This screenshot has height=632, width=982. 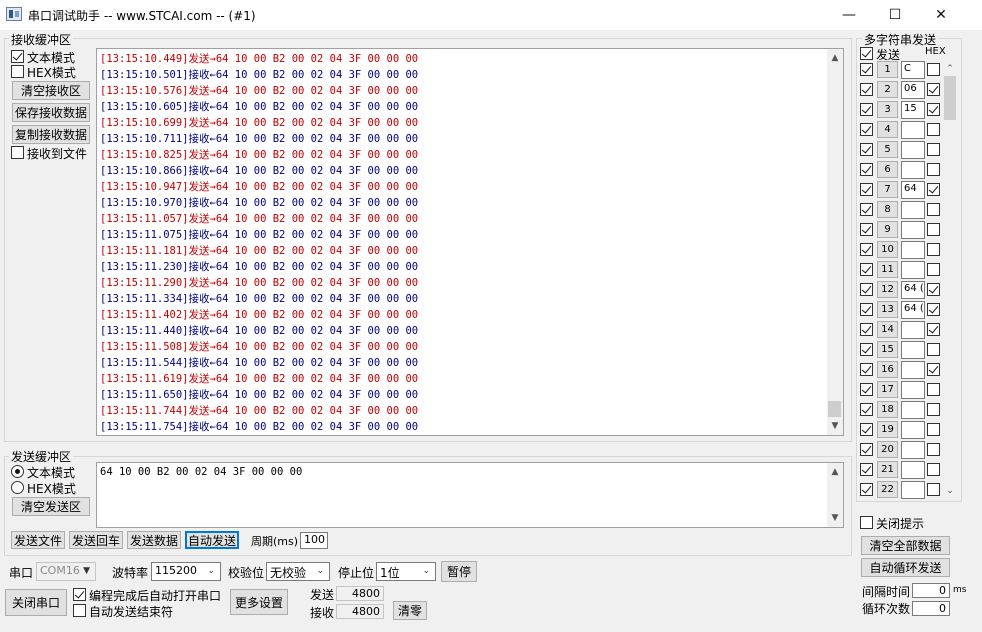 I want to click on clear-send-button: 清空发送区, so click(x=51, y=506).